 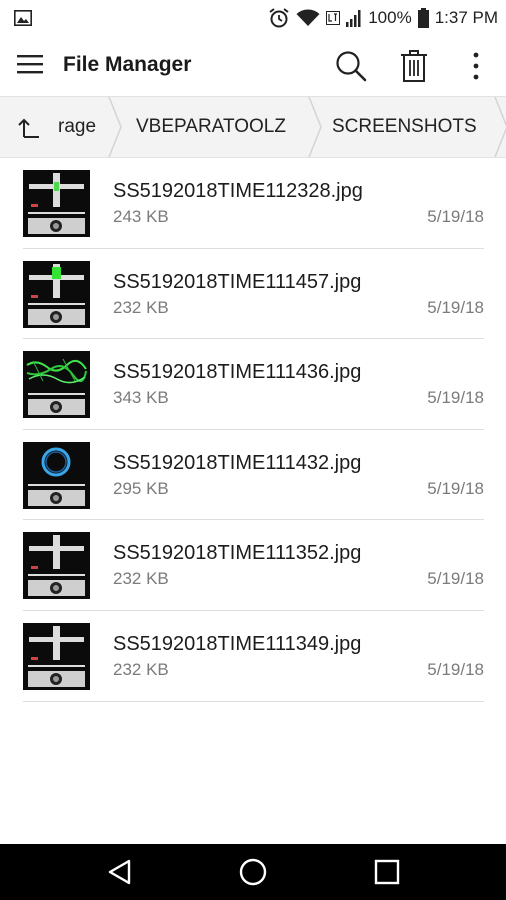 What do you see at coordinates (141, 398) in the screenshot?
I see `file-size: 343 KB` at bounding box center [141, 398].